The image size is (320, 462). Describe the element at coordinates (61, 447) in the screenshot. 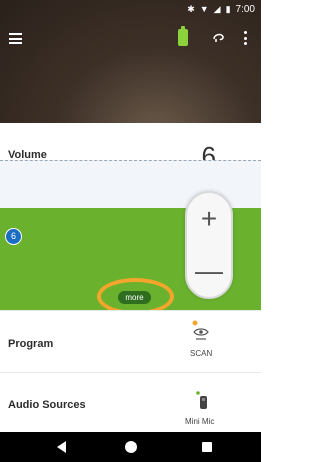

I see `back-icon` at that location.